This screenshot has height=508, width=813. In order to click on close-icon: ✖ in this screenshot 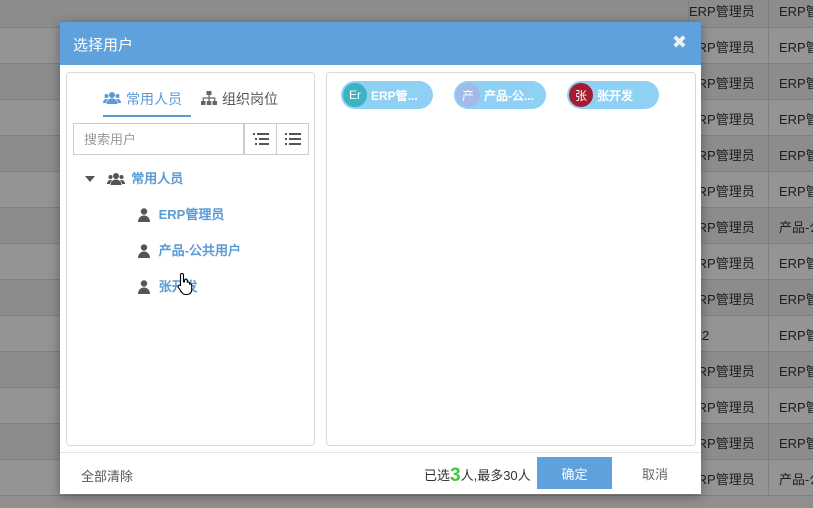, I will do `click(679, 42)`.